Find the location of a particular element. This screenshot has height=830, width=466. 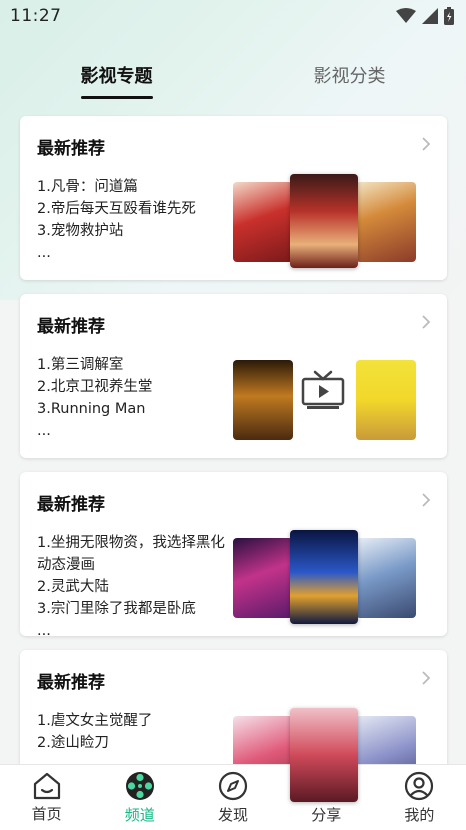

card-item: 2.北京卫视养生堂 is located at coordinates (134, 387).